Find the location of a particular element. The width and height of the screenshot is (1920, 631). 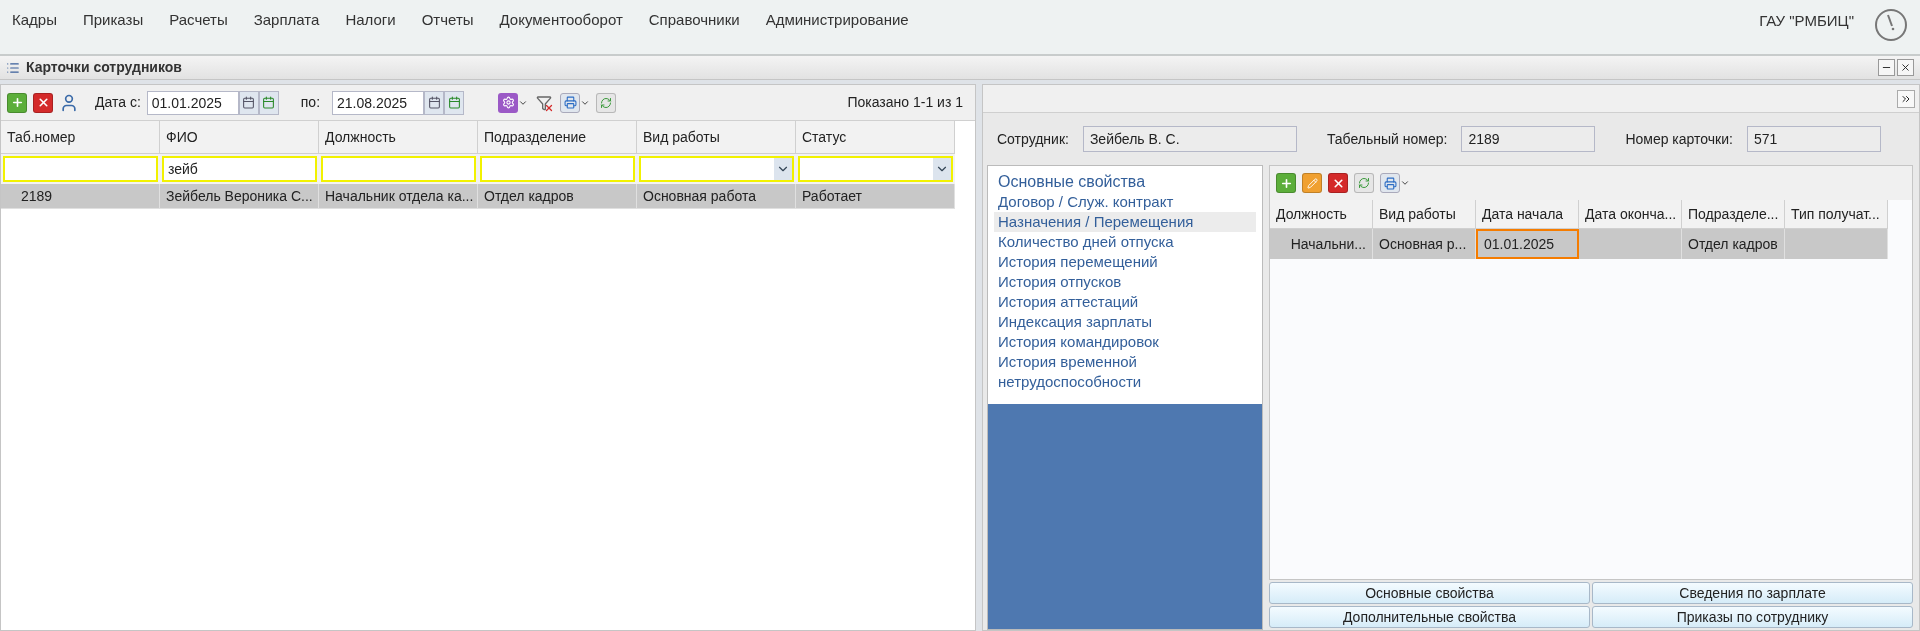

column-header: Подразделение is located at coordinates (557, 137).